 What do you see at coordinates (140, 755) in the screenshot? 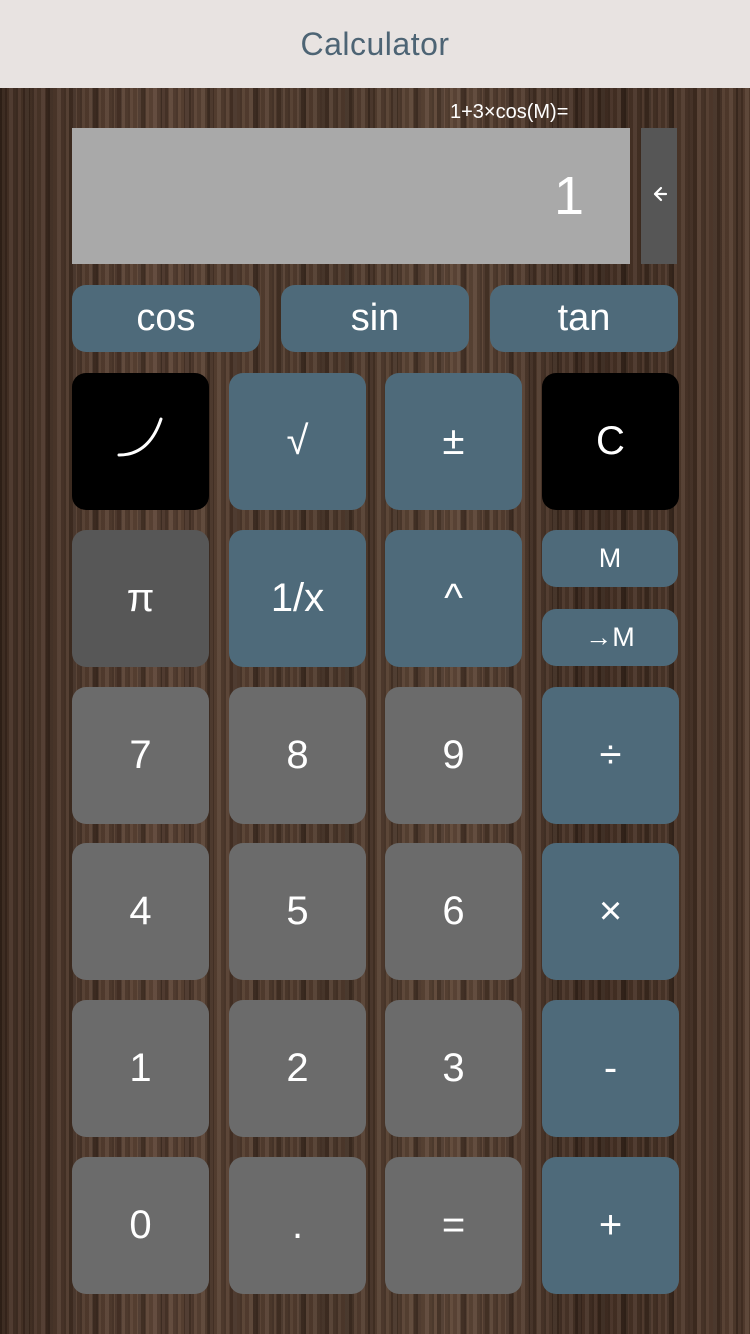
I see `digit-7-button: 7` at bounding box center [140, 755].